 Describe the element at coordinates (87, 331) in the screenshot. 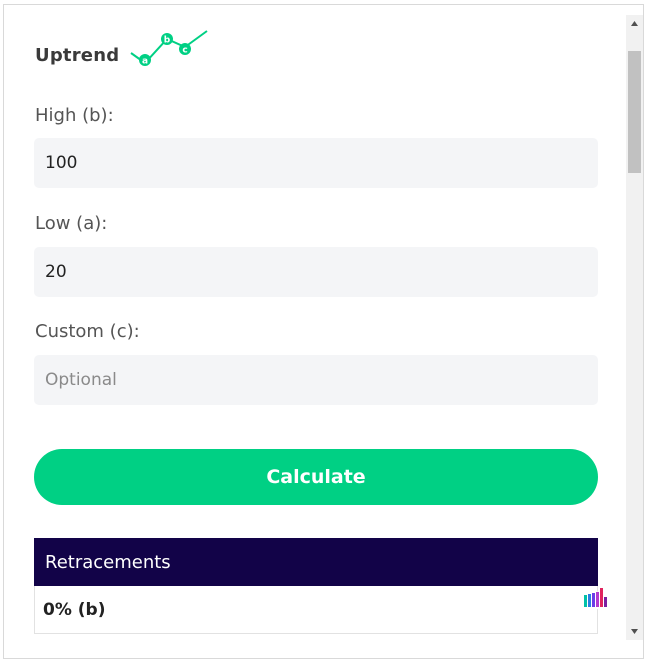

I see `custom-label: Custom (c):` at that location.